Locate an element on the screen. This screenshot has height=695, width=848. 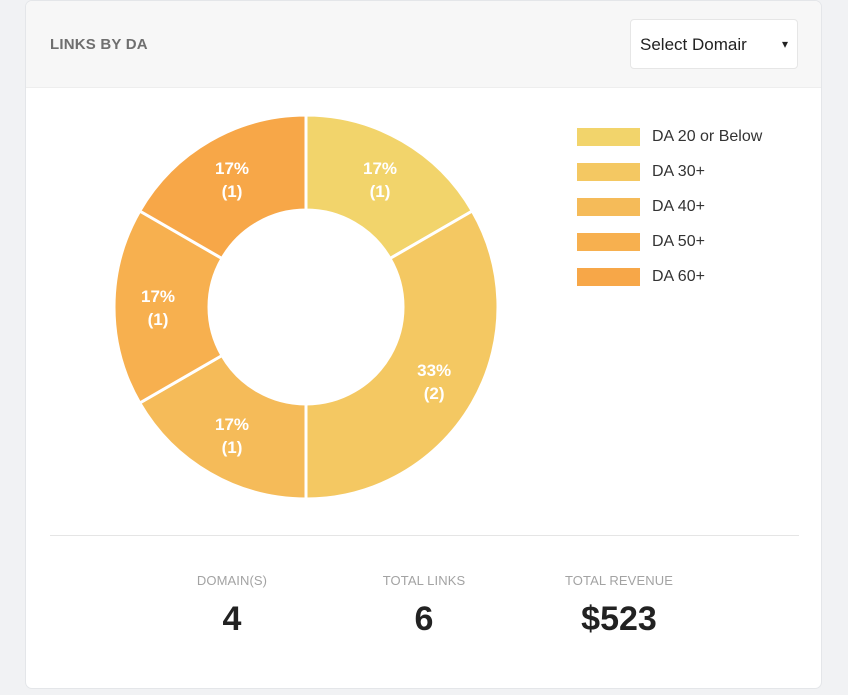
legend-label: DA 30+ is located at coordinates (678, 171).